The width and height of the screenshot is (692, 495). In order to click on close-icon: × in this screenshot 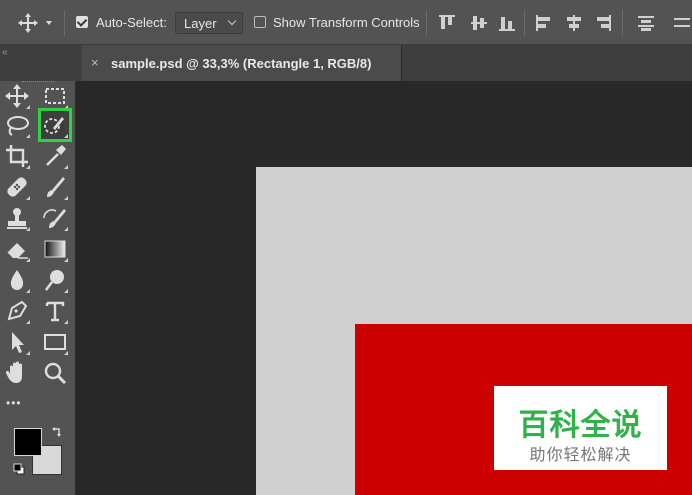, I will do `click(95, 62)`.